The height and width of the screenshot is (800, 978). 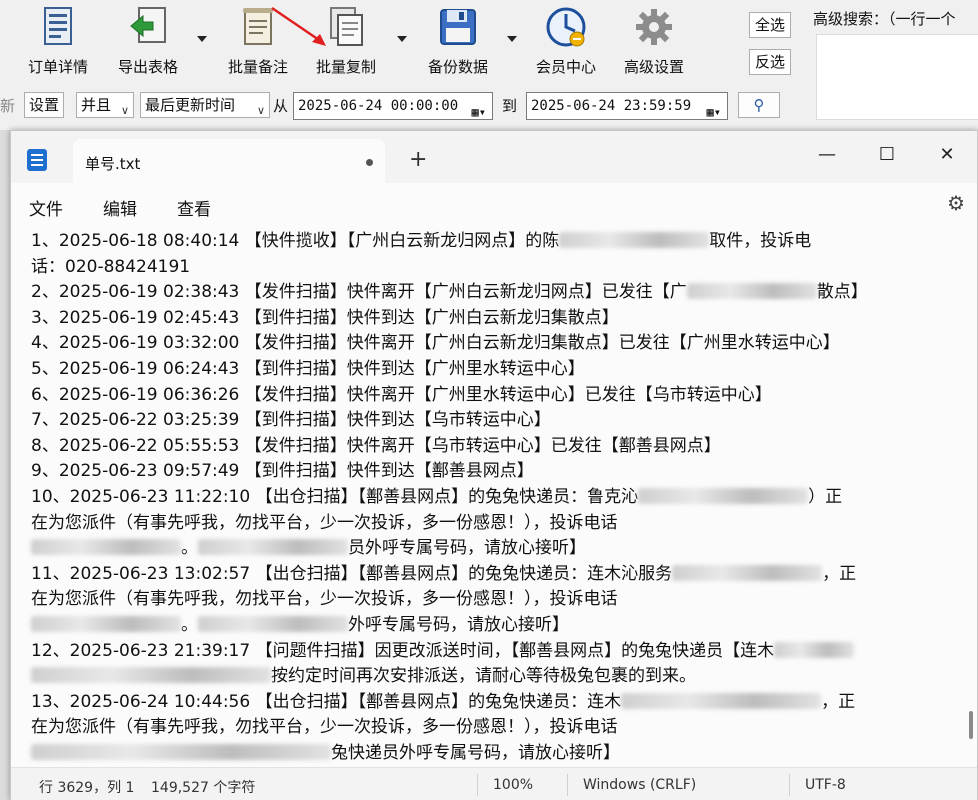 What do you see at coordinates (402, 39) in the screenshot?
I see `copy-dropdown-icon` at bounding box center [402, 39].